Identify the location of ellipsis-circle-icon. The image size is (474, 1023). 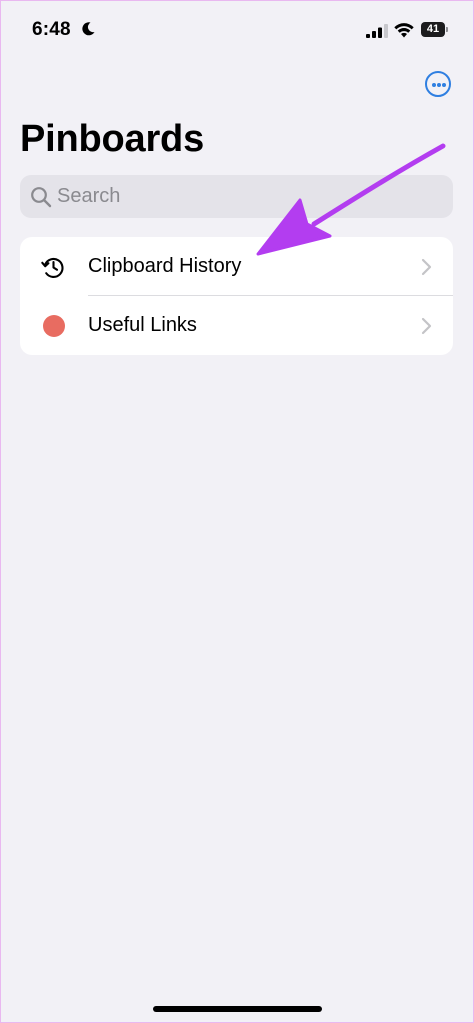
(438, 84).